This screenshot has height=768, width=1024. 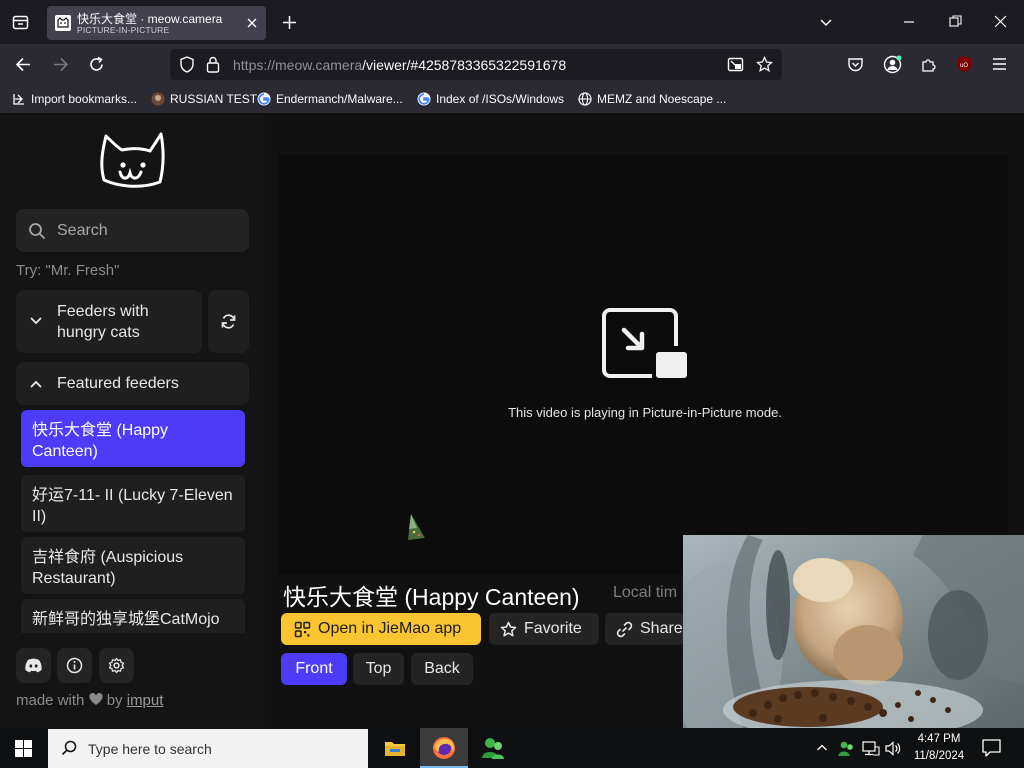 What do you see at coordinates (118, 383) in the screenshot?
I see `featured-feeders-label: Featured feeders` at bounding box center [118, 383].